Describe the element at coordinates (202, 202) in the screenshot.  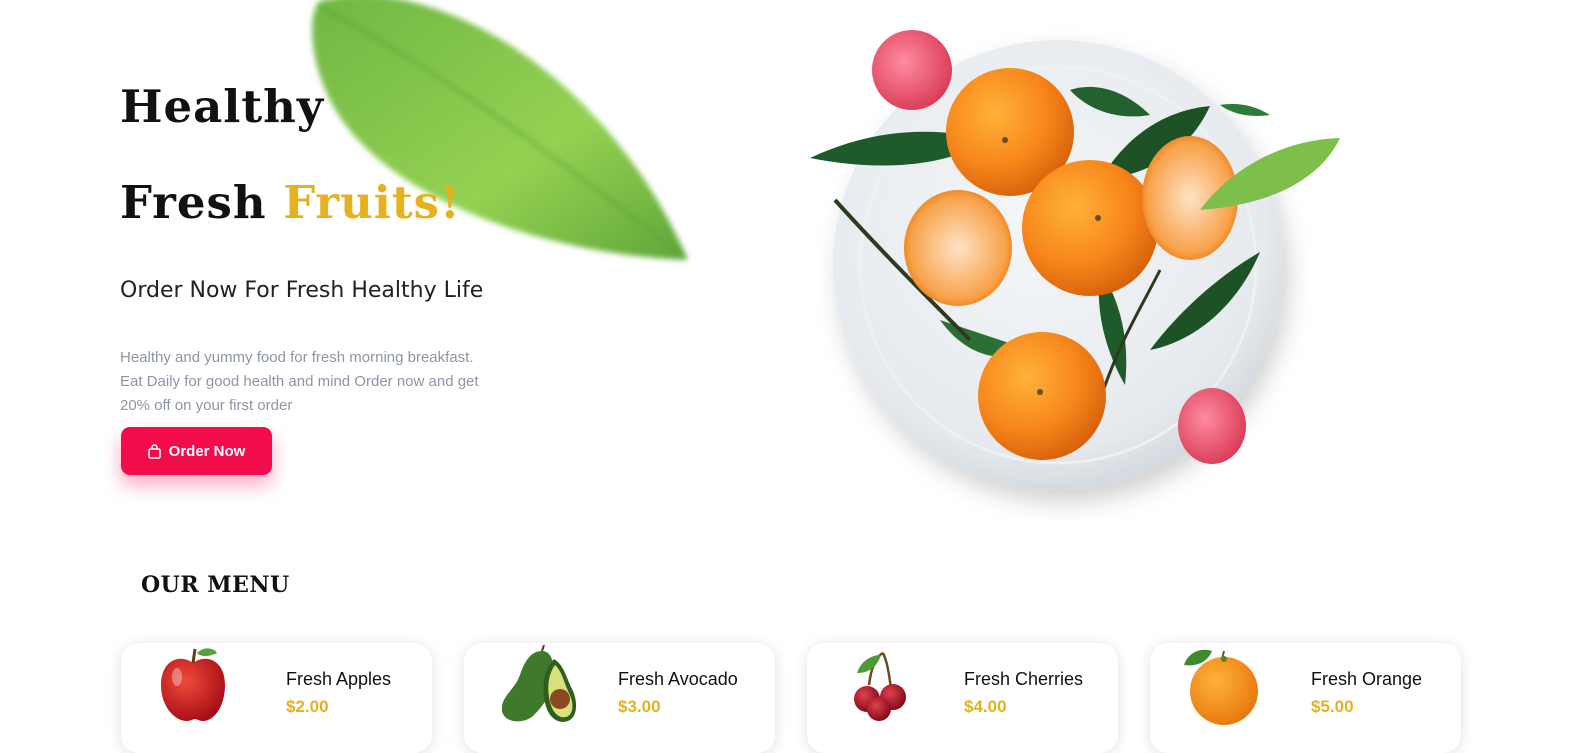
I see `hero-title-prefix: Fresh` at that location.